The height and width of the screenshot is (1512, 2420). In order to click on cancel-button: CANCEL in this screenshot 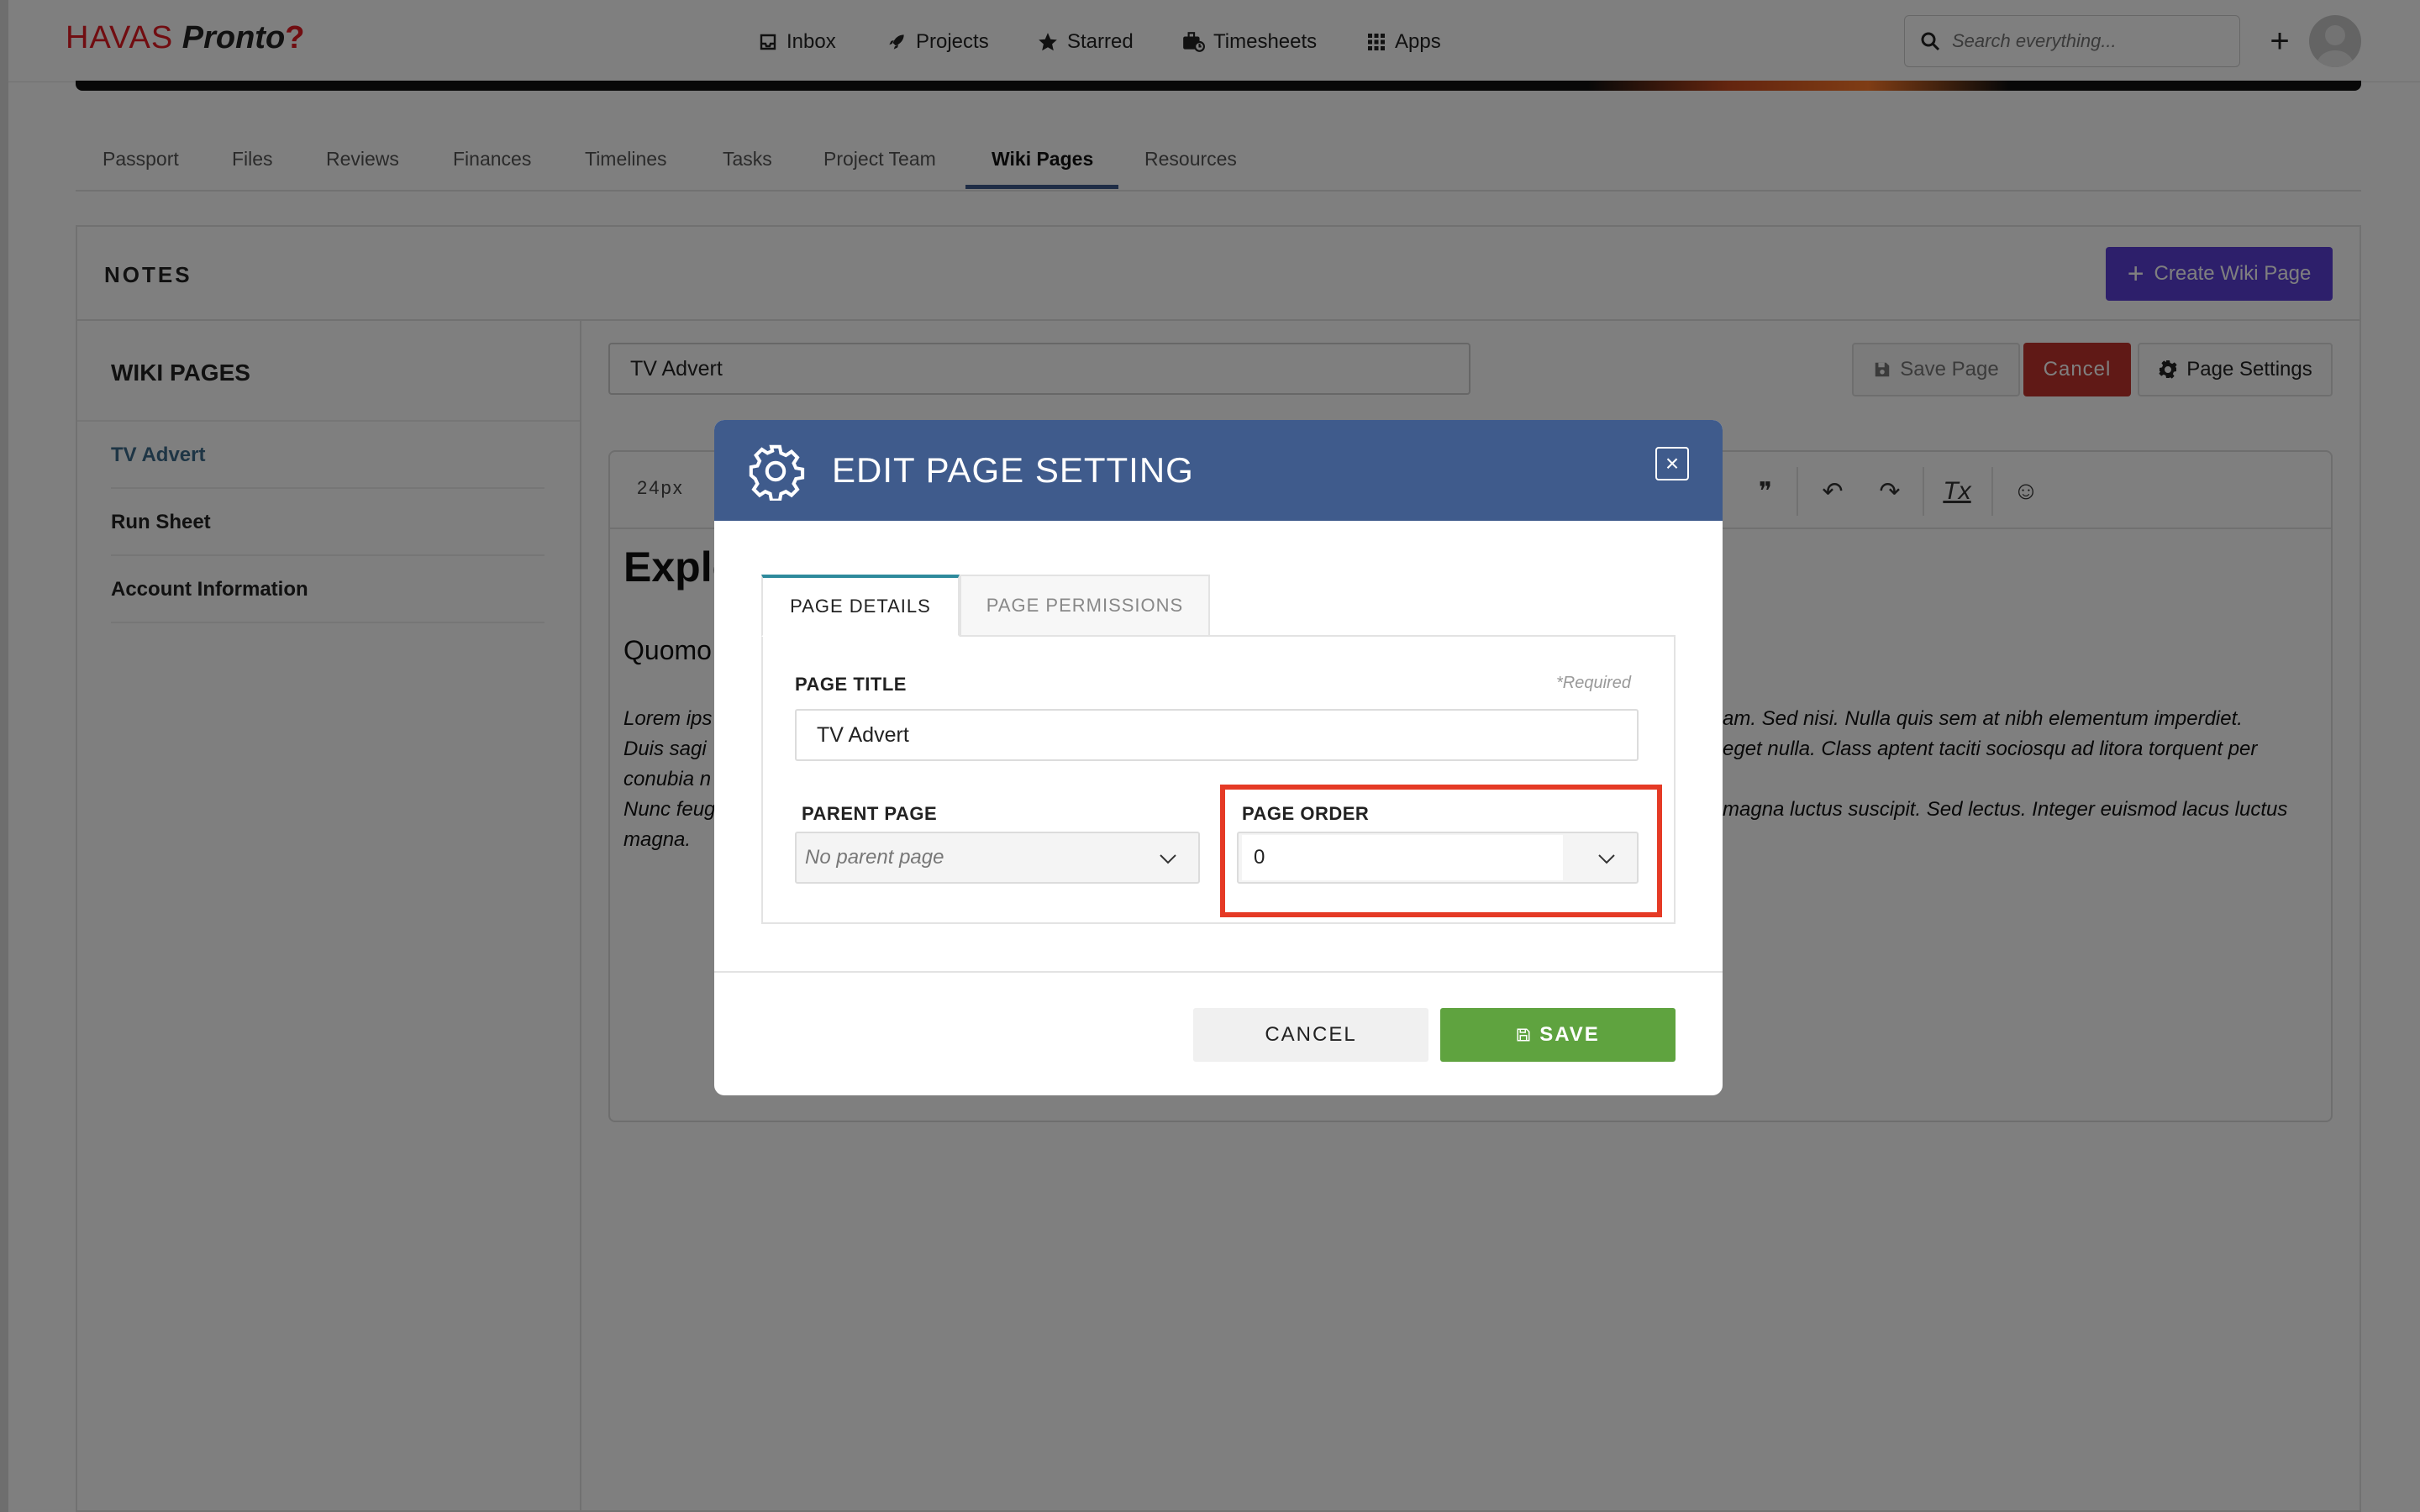, I will do `click(1311, 1035)`.